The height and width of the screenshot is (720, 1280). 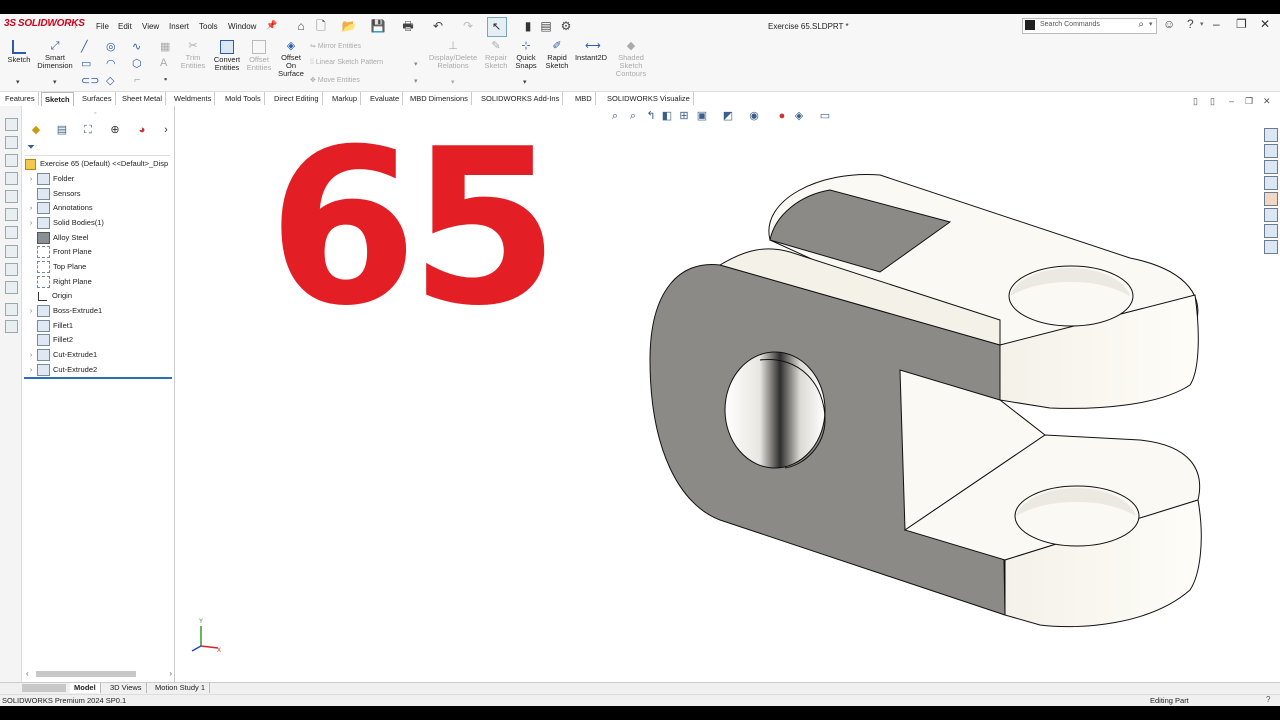 I want to click on tab-scroll-buttons, so click(x=44, y=688).